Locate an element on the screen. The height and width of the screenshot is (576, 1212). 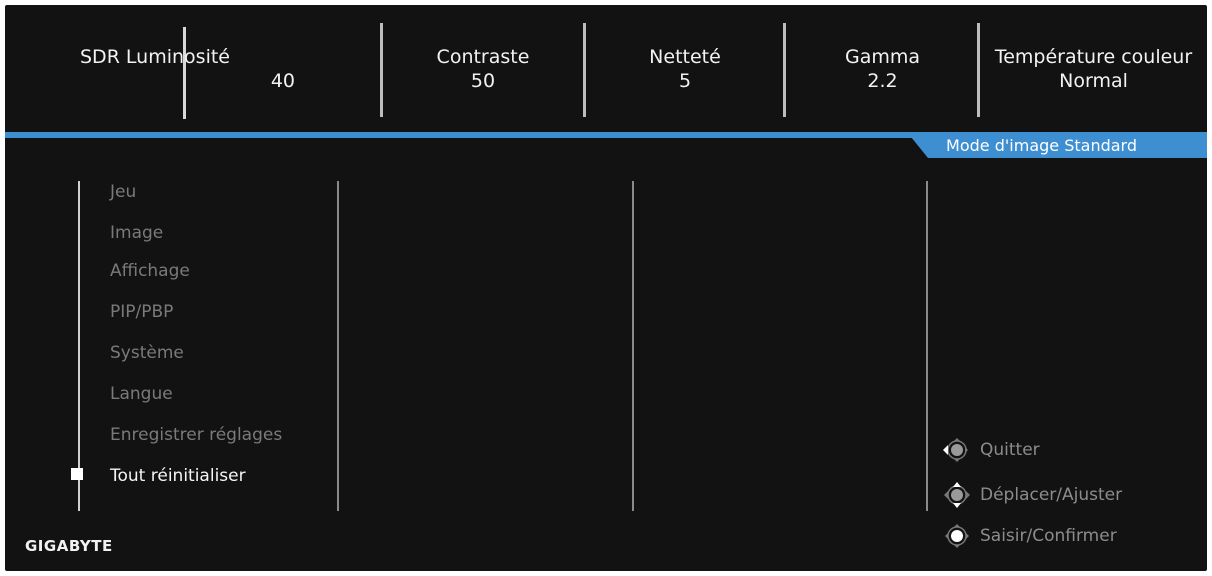
status-value: 50 is located at coordinates (483, 81).